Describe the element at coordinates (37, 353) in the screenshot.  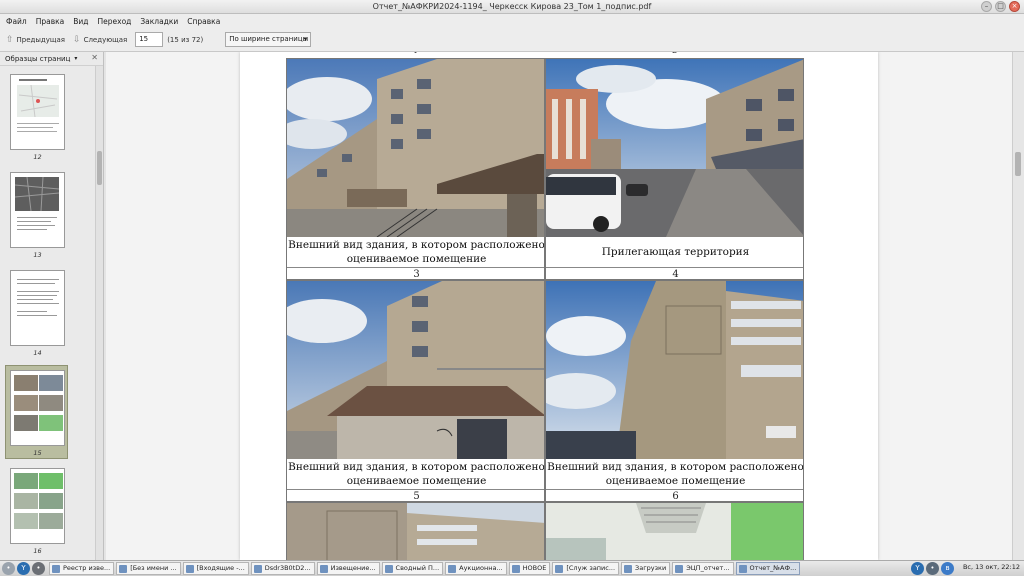
I see `thumbnail-label: 14` at that location.